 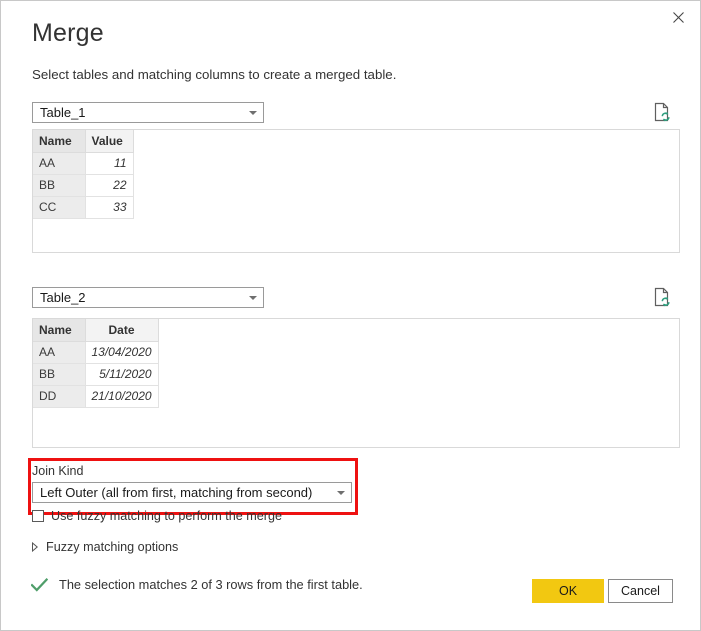 What do you see at coordinates (109, 207) in the screenshot?
I see `cell-value: 33` at bounding box center [109, 207].